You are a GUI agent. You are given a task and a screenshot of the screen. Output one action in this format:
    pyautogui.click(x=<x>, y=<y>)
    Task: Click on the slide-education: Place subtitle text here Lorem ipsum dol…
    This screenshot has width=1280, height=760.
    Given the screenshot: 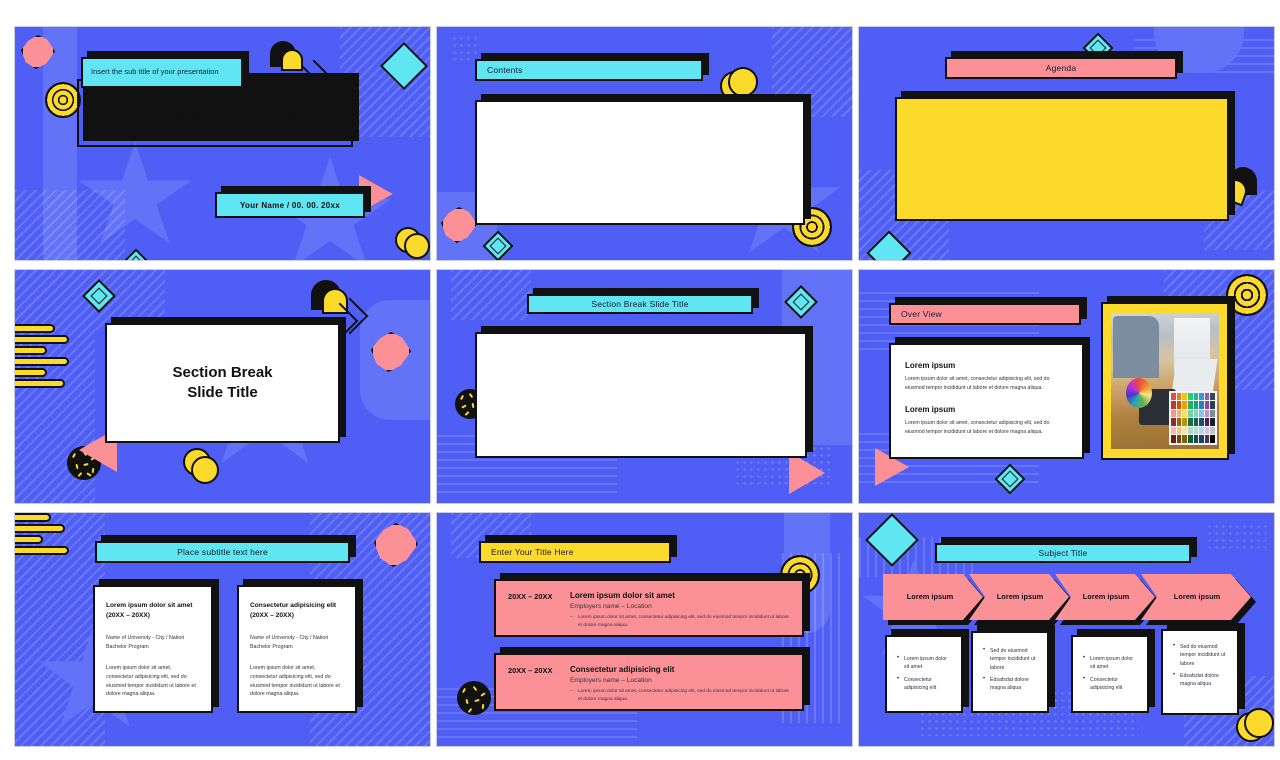 What is the action you would take?
    pyautogui.click(x=222, y=629)
    